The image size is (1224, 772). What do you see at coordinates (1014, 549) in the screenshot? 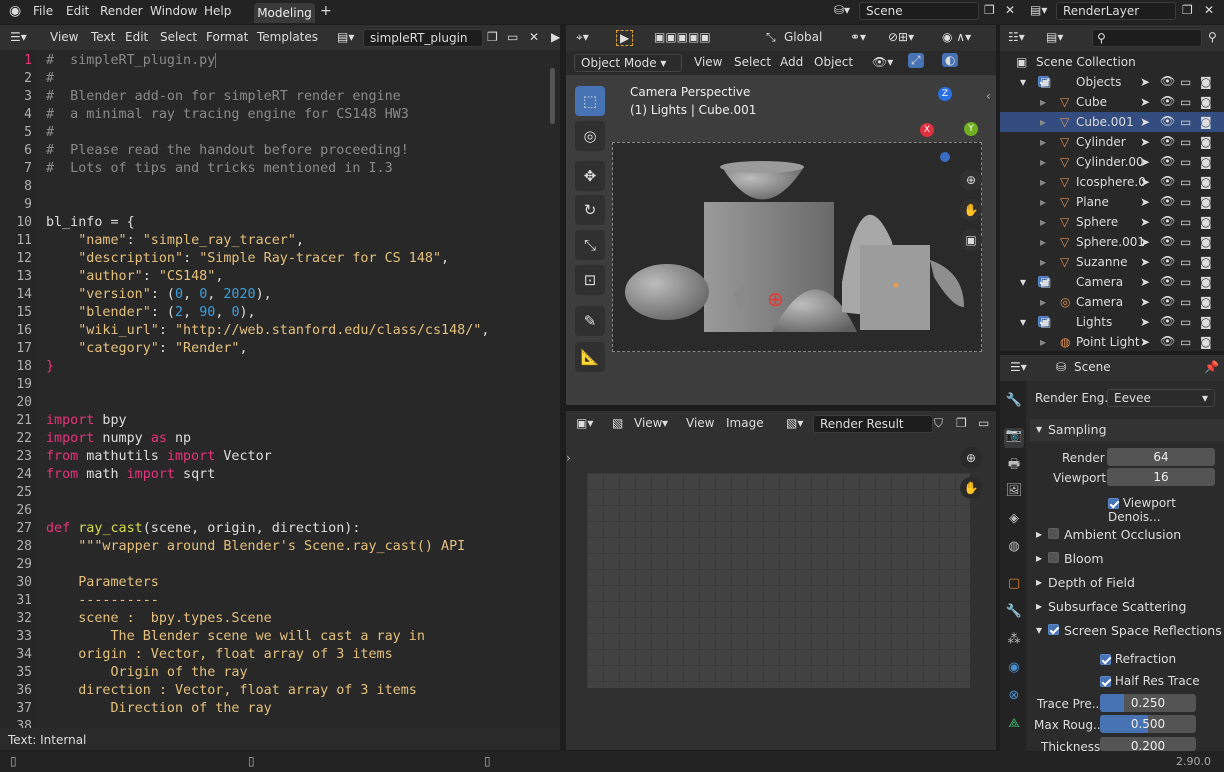
I see `world-props-icon: ◍` at bounding box center [1014, 549].